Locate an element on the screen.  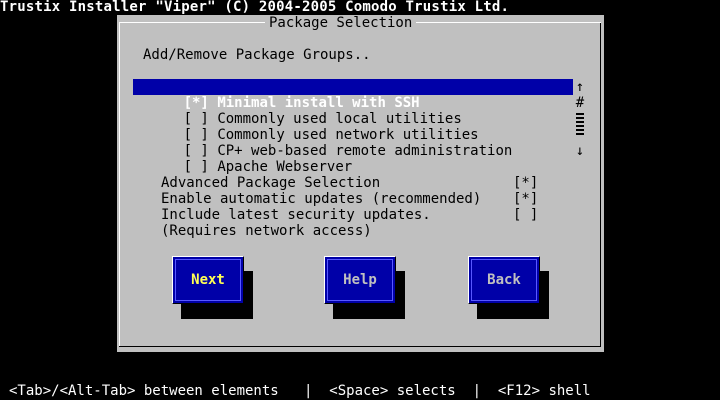
option-automatic-updates-label: Enable automatic updates (recommended) is located at coordinates (321, 199).